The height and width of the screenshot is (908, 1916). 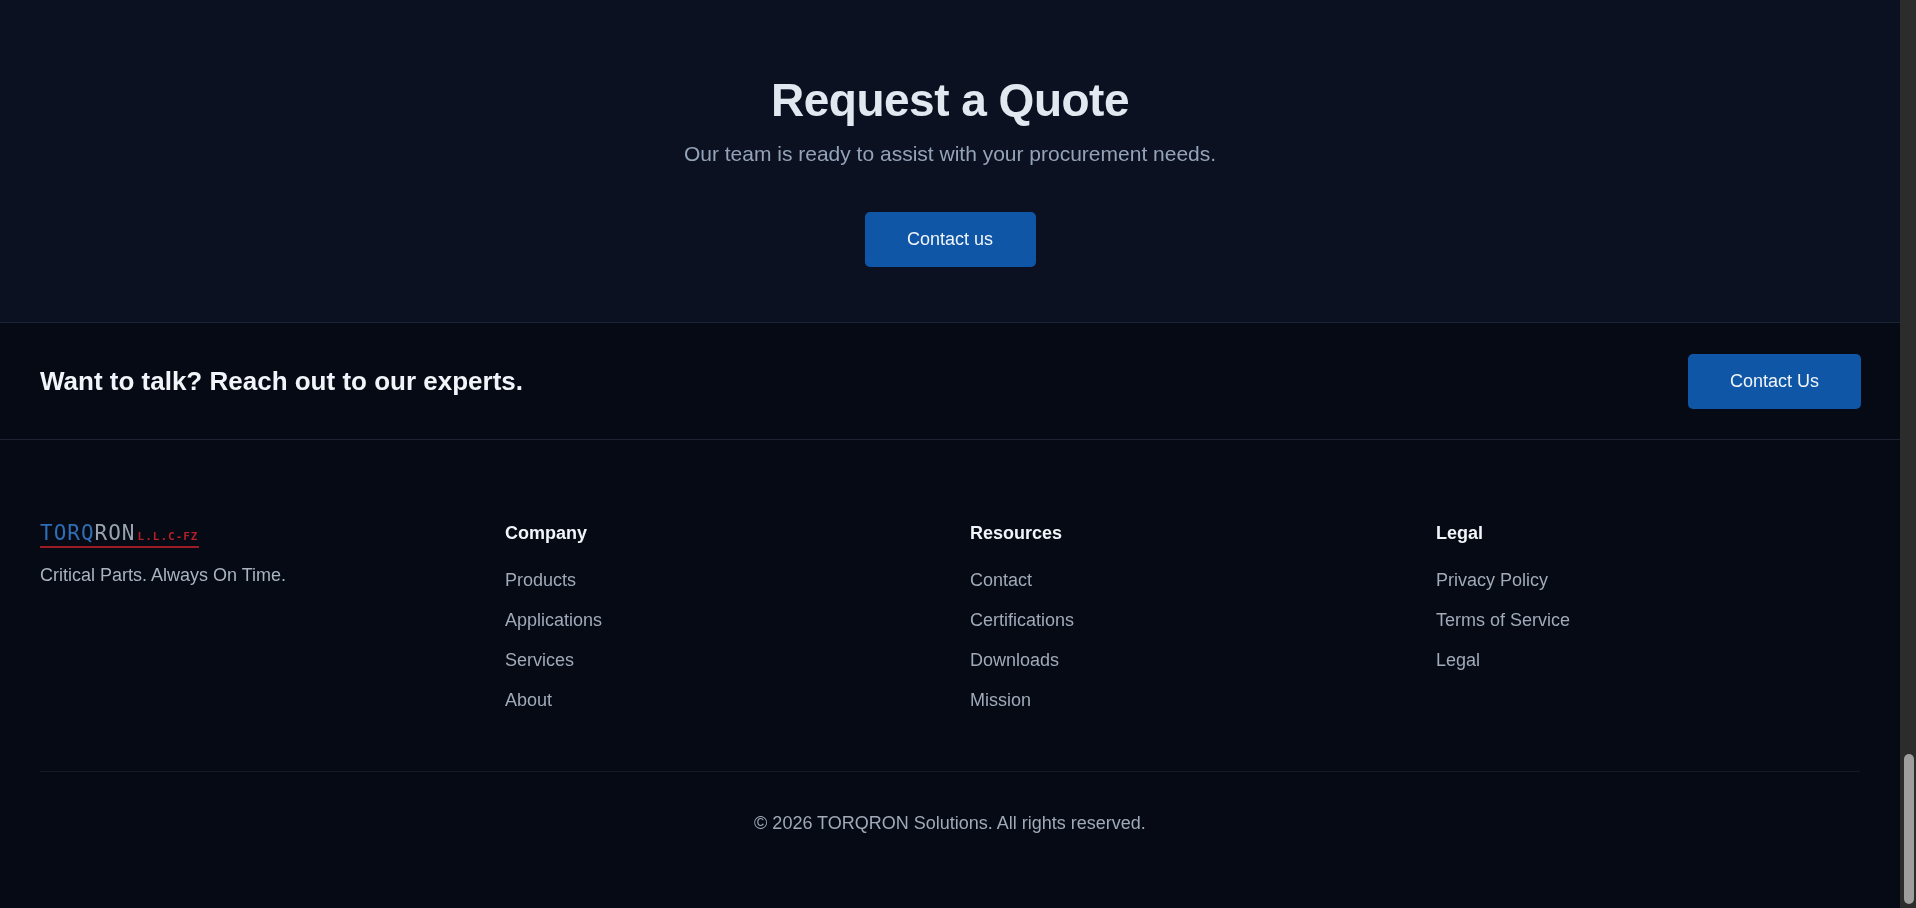 What do you see at coordinates (1015, 660) in the screenshot?
I see `footer-link: Downloads` at bounding box center [1015, 660].